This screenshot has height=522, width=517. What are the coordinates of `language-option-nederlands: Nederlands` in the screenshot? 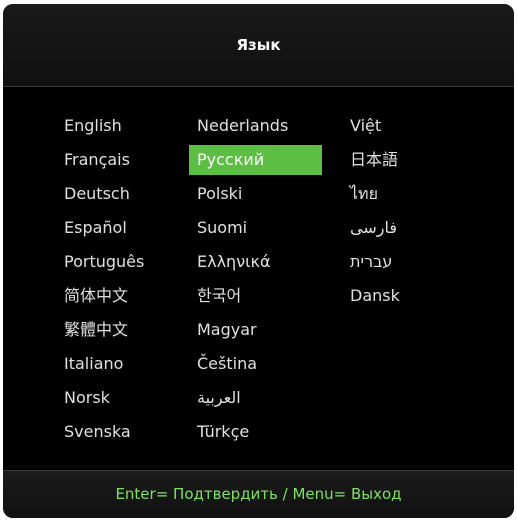 It's located at (259, 125).